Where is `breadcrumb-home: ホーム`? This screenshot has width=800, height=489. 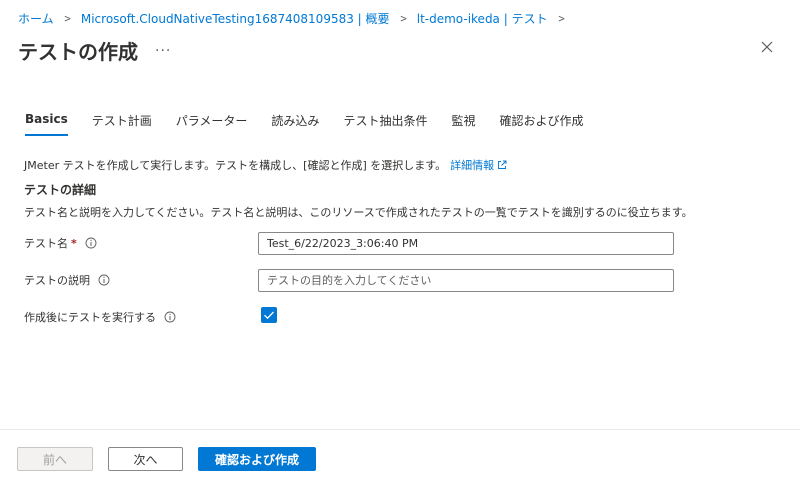
breadcrumb-home: ホーム is located at coordinates (36, 18).